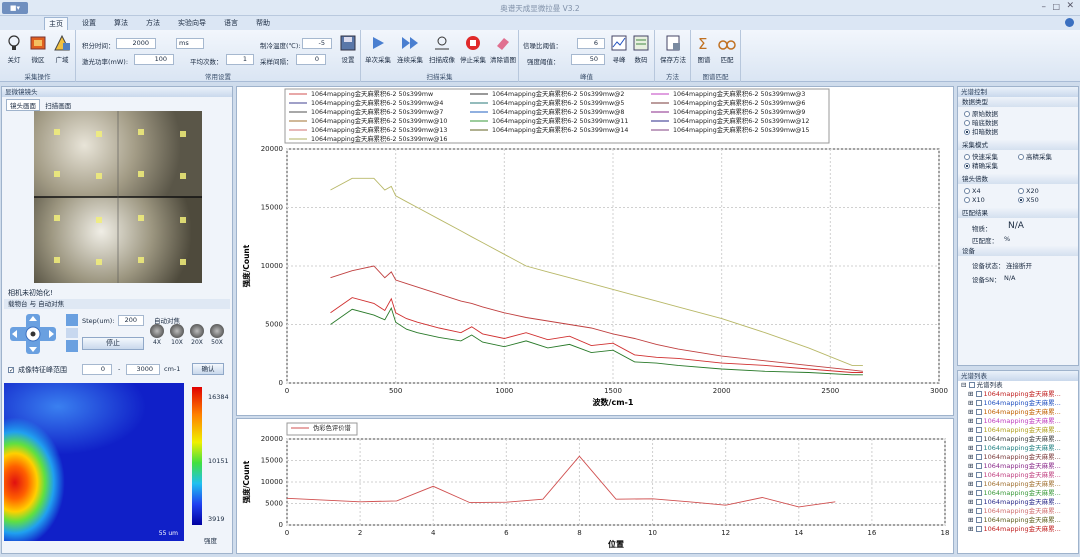  Describe the element at coordinates (378, 49) in the screenshot. I see `single-acquire-button: 单次采集` at that location.